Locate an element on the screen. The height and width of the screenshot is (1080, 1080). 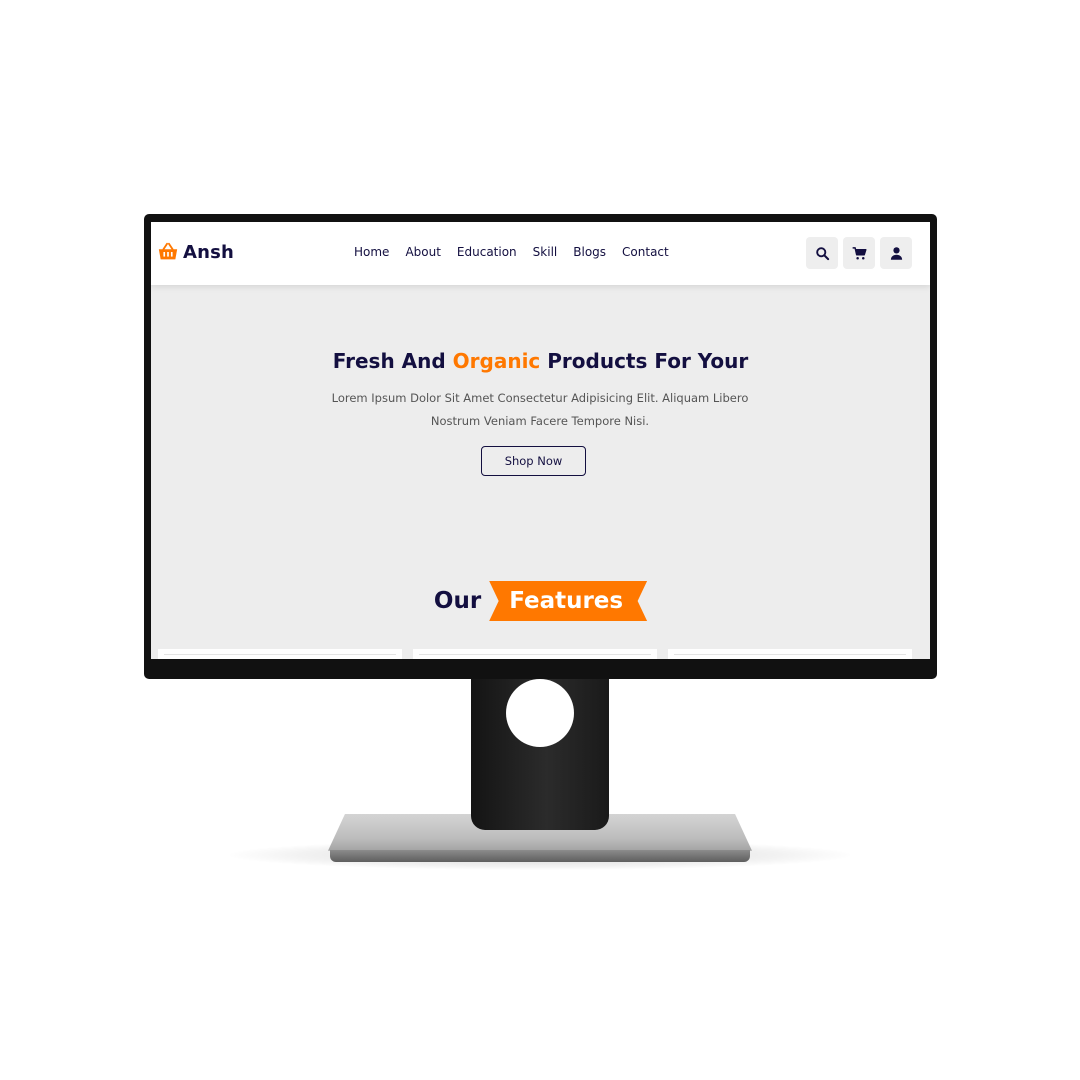
user-icon is located at coordinates (896, 253).